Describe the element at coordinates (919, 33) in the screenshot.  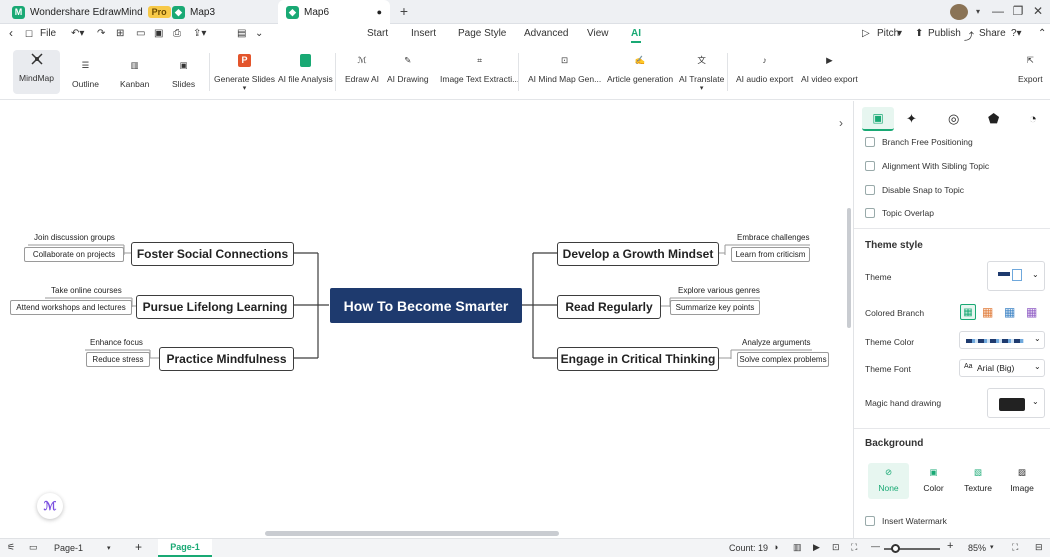
I see `publish-icon: ⬆` at that location.